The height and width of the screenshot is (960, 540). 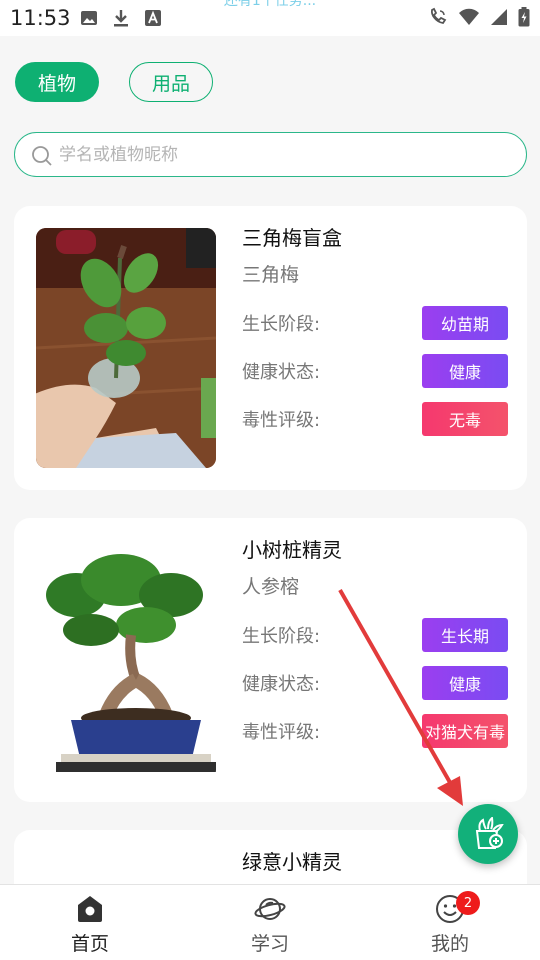 What do you see at coordinates (89, 20) in the screenshot?
I see `image-icon` at bounding box center [89, 20].